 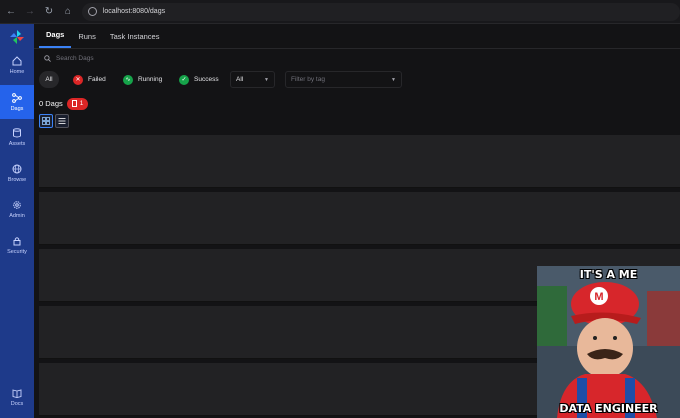 What do you see at coordinates (75, 58) in the screenshot?
I see `search-placeholder: Search Dags` at bounding box center [75, 58].